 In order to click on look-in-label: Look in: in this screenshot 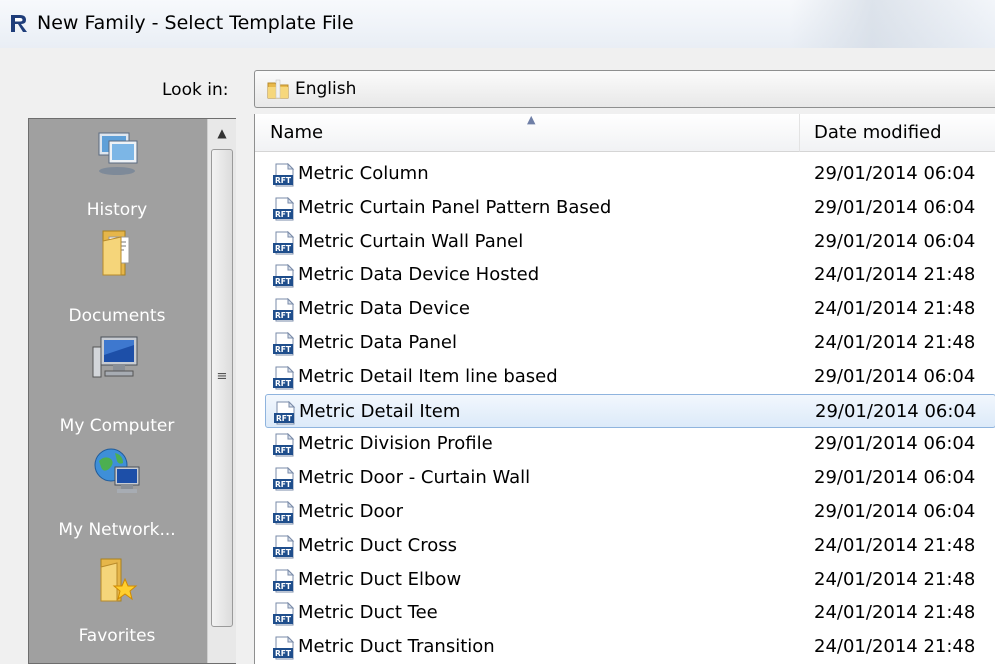, I will do `click(195, 90)`.